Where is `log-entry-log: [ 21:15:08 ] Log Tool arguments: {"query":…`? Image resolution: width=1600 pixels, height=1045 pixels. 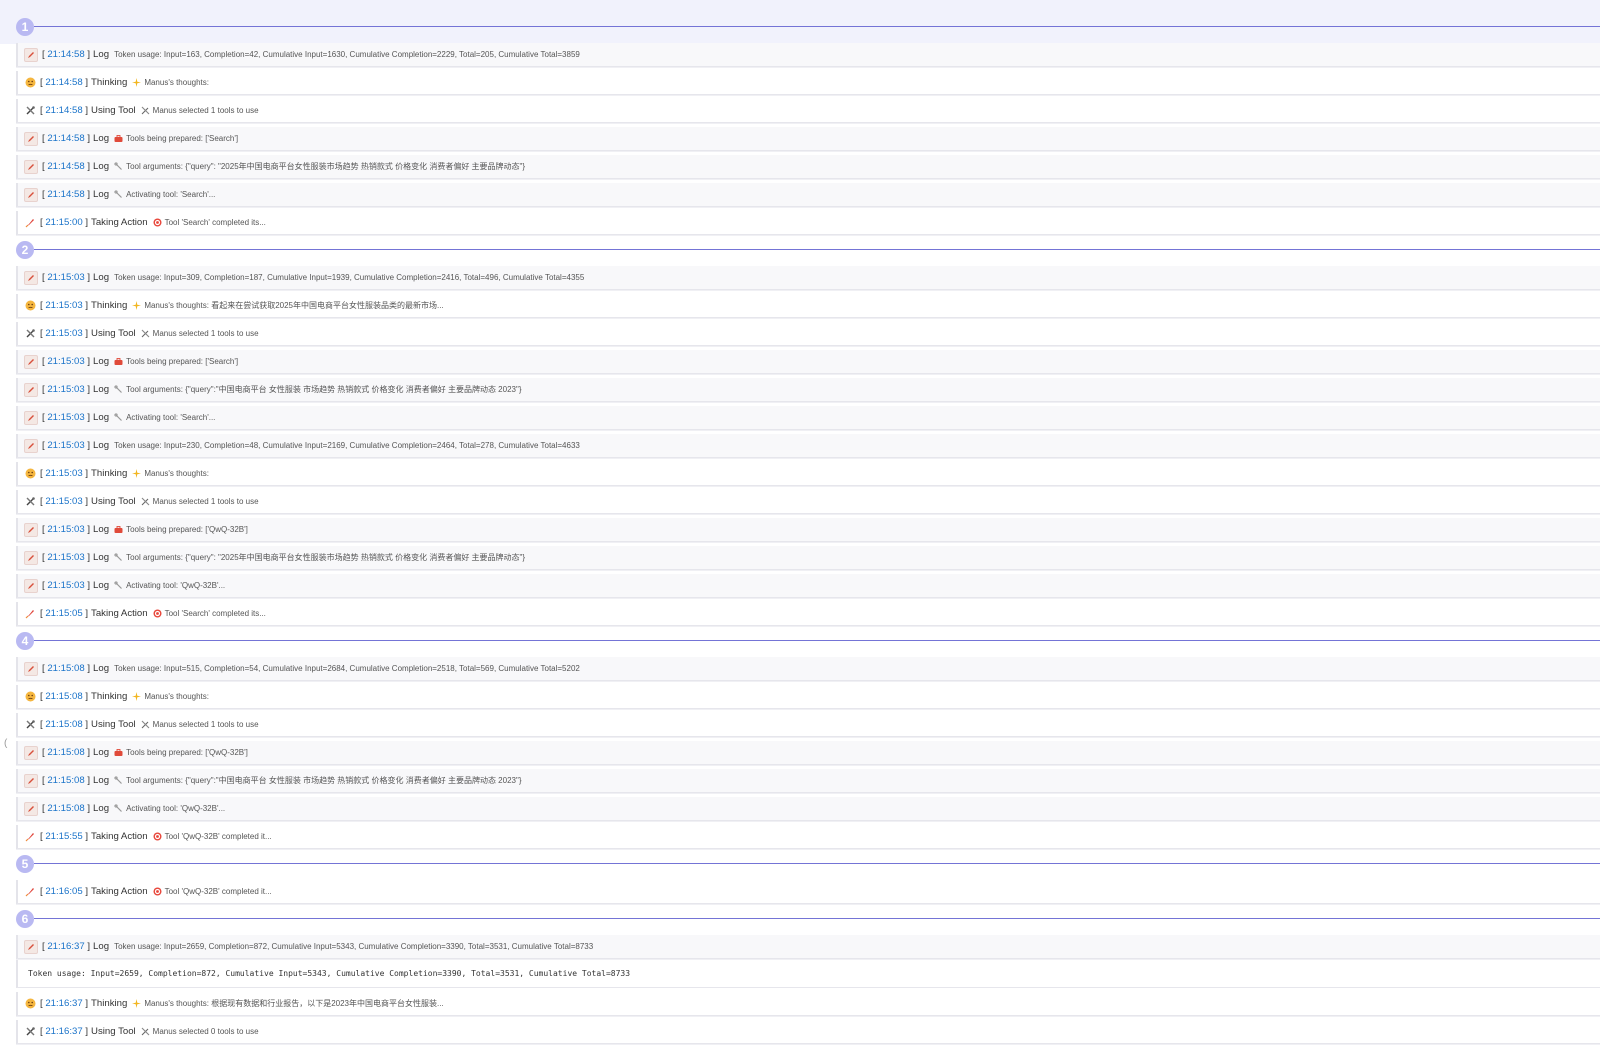
log-entry-log: [ 21:15:08 ] Log Tool arguments: {"query":… is located at coordinates (808, 781).